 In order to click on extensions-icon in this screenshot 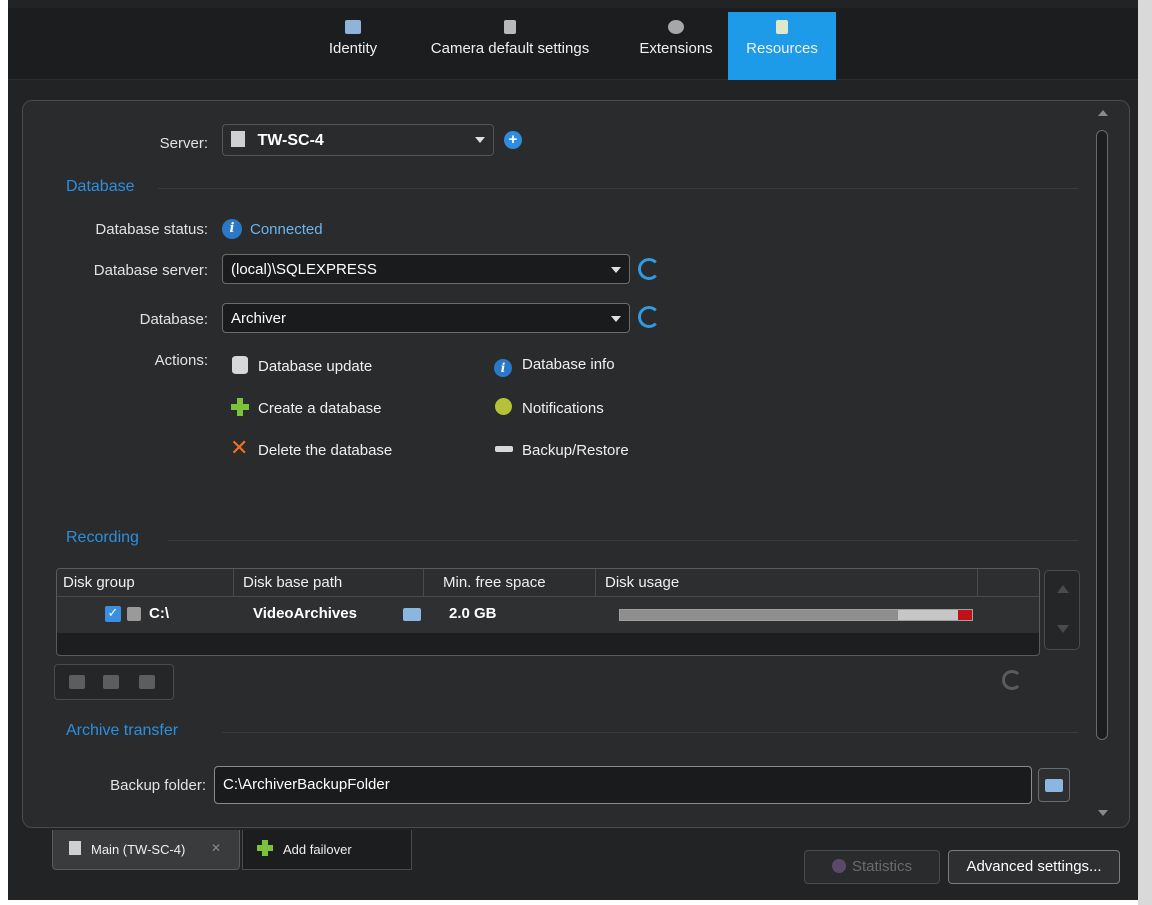, I will do `click(676, 27)`.